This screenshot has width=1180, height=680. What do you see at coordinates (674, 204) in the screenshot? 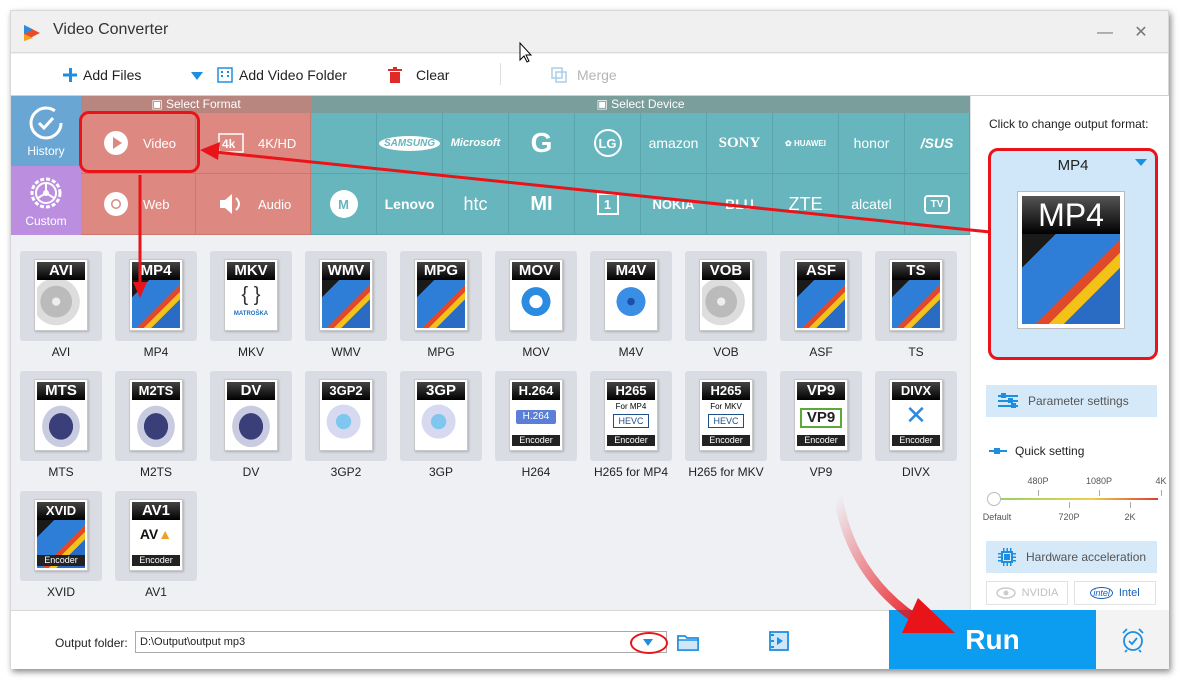
I see `device-tile-nokia: NOKIA` at bounding box center [674, 204].